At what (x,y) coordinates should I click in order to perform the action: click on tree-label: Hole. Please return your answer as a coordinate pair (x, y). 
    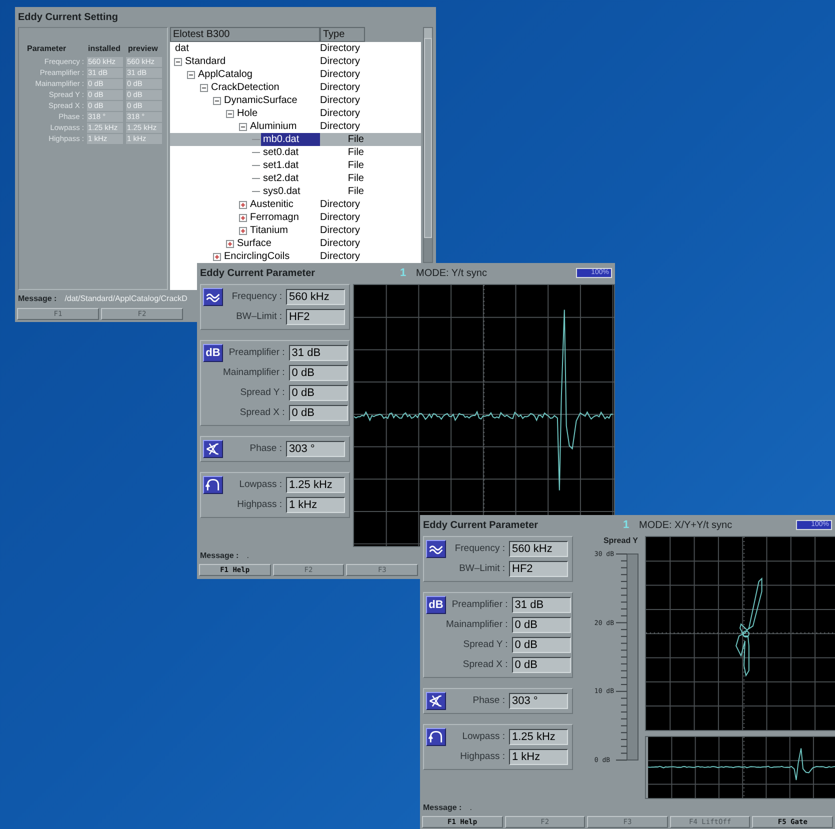
    Looking at the image, I should click on (247, 113).